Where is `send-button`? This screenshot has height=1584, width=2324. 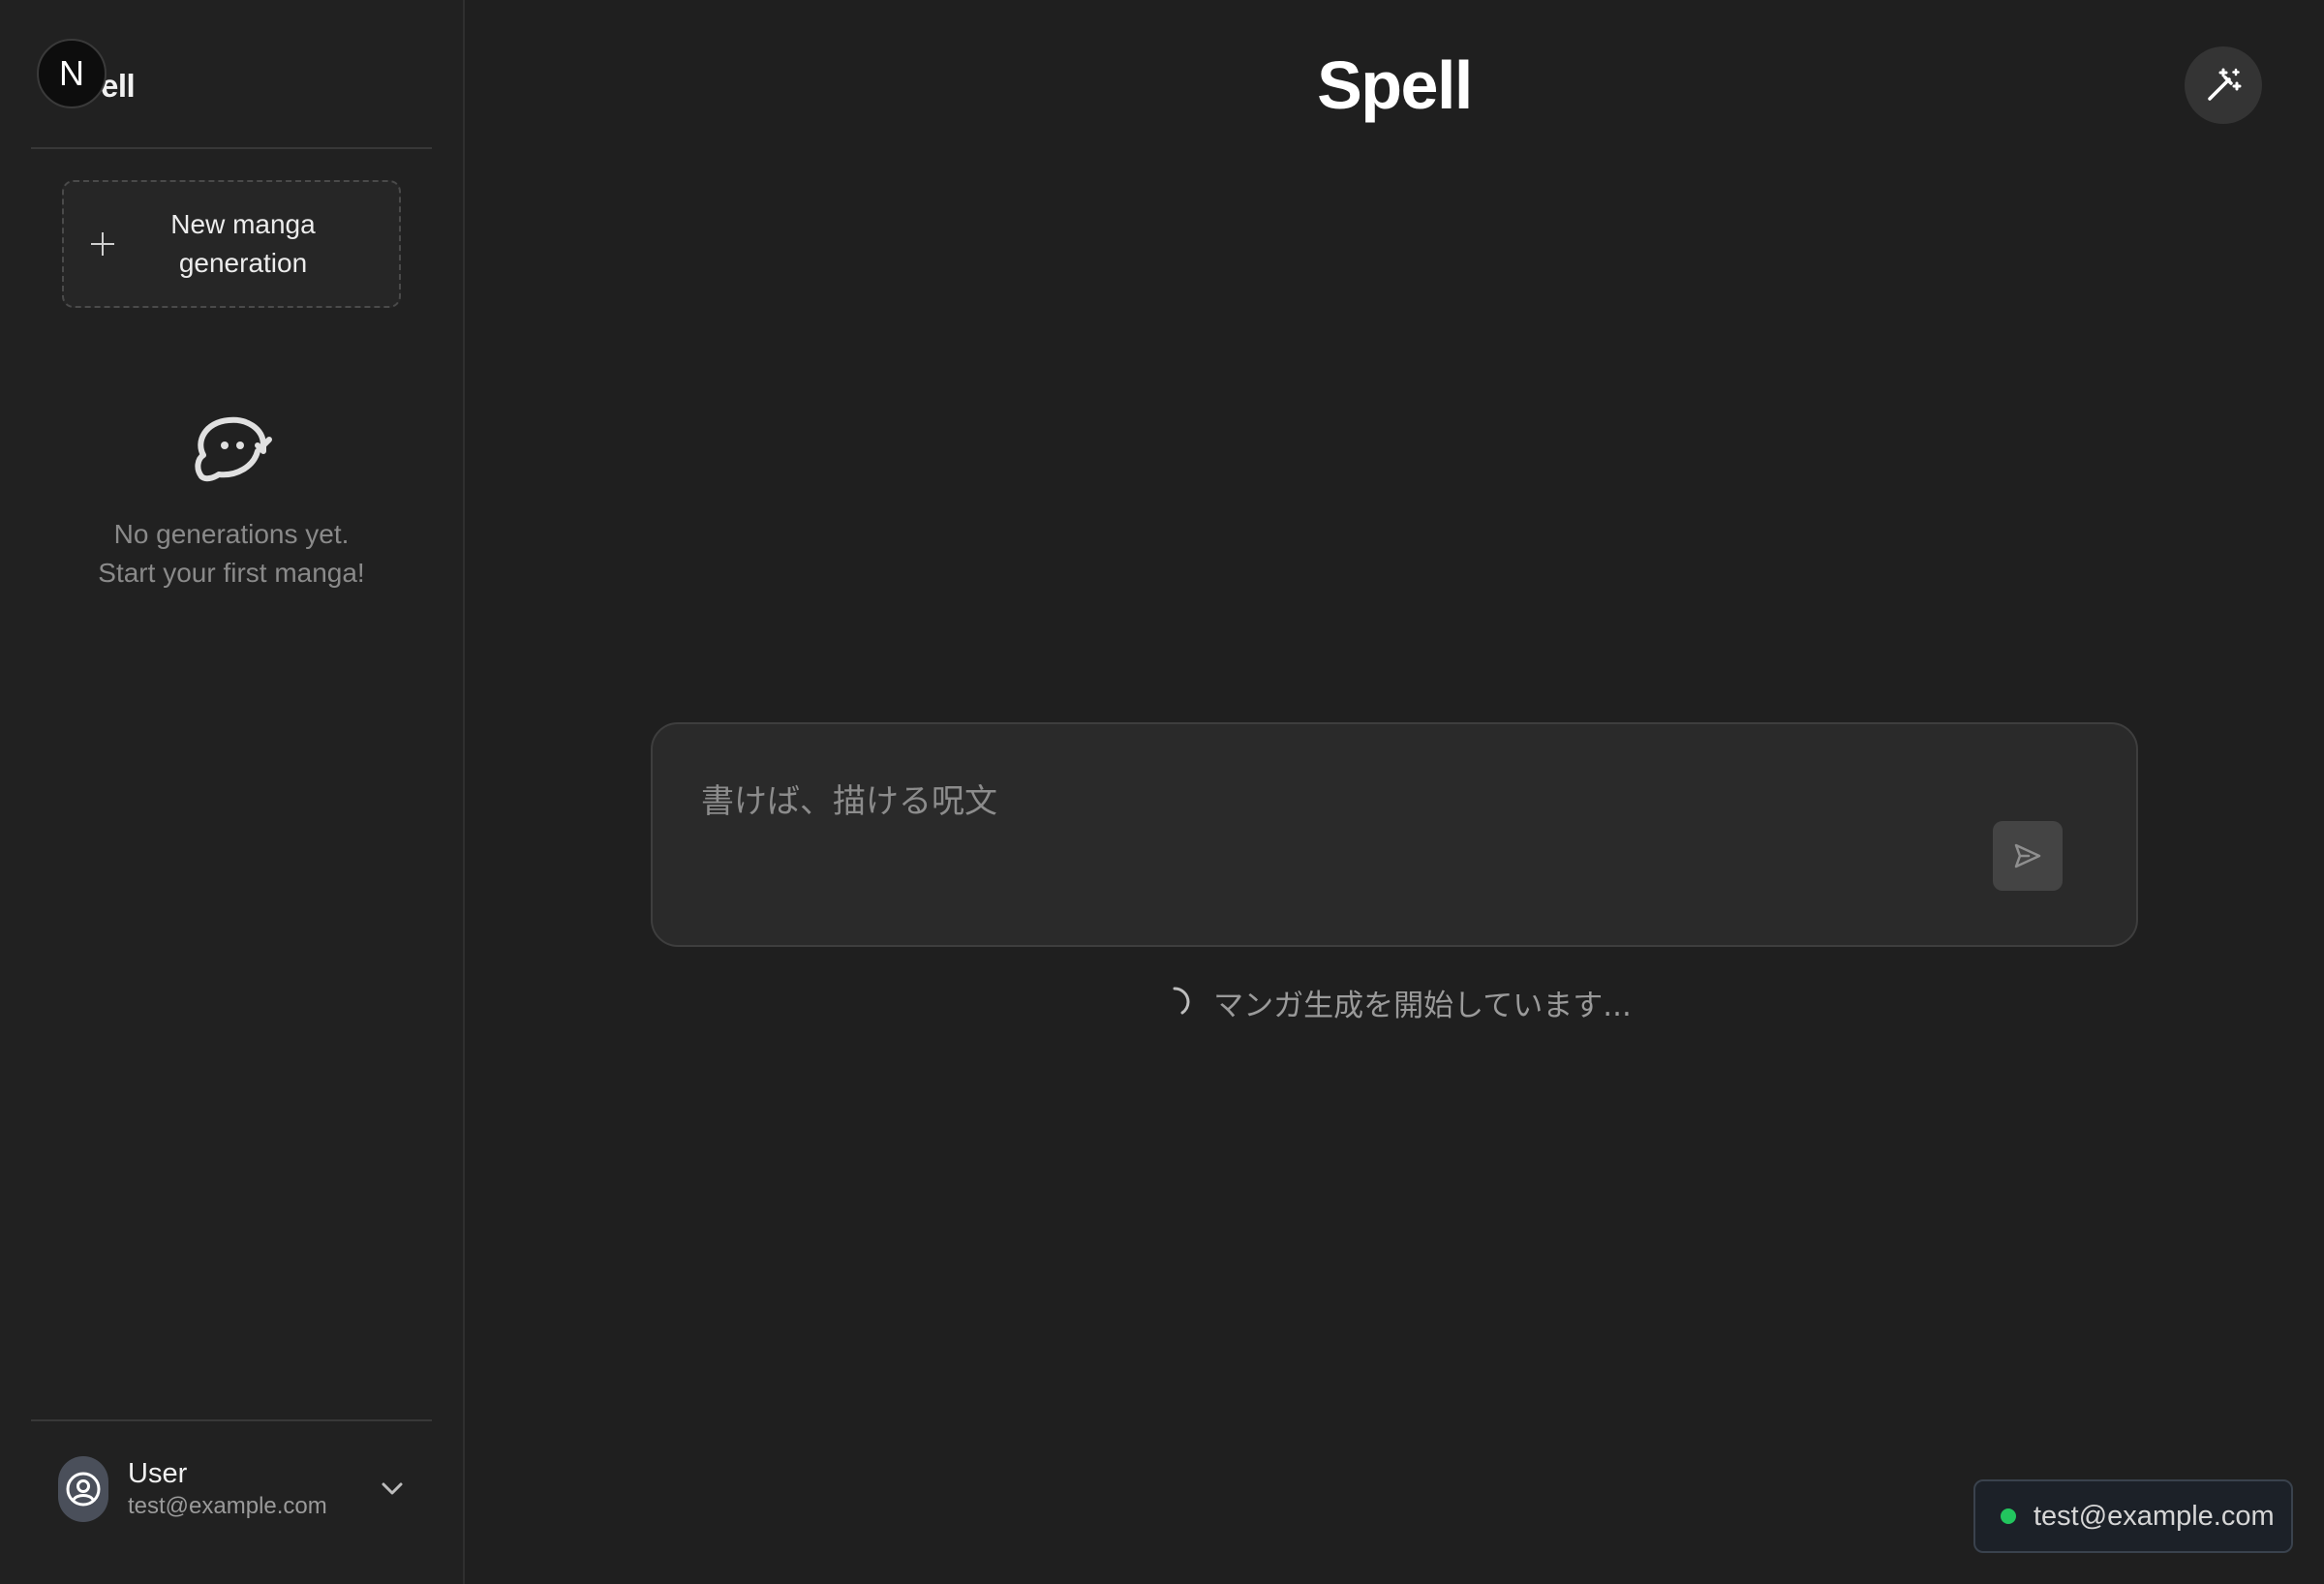
send-button is located at coordinates (2028, 856).